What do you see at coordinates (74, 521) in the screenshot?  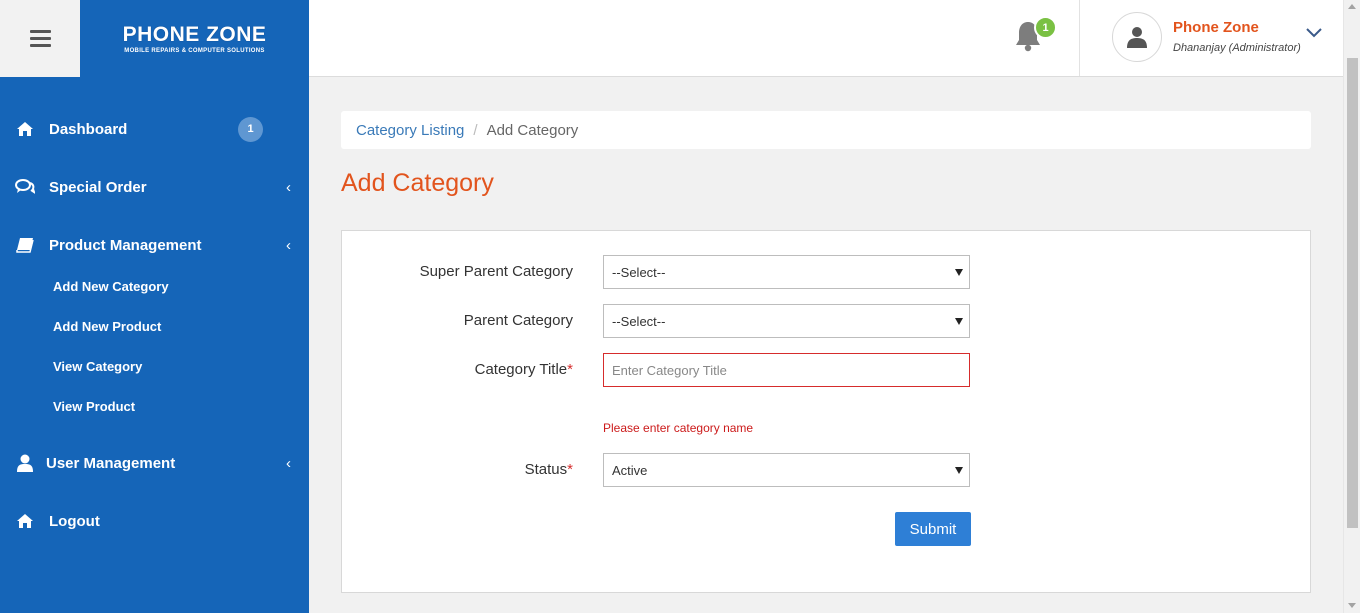 I see `sidebar-item-label: Logout` at bounding box center [74, 521].